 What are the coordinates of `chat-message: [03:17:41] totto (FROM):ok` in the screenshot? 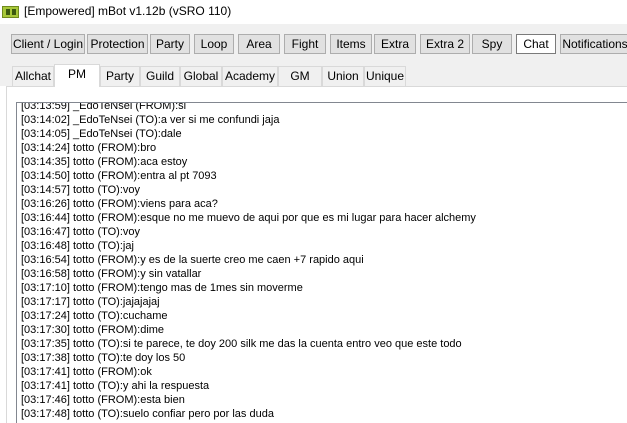 It's located at (86, 372).